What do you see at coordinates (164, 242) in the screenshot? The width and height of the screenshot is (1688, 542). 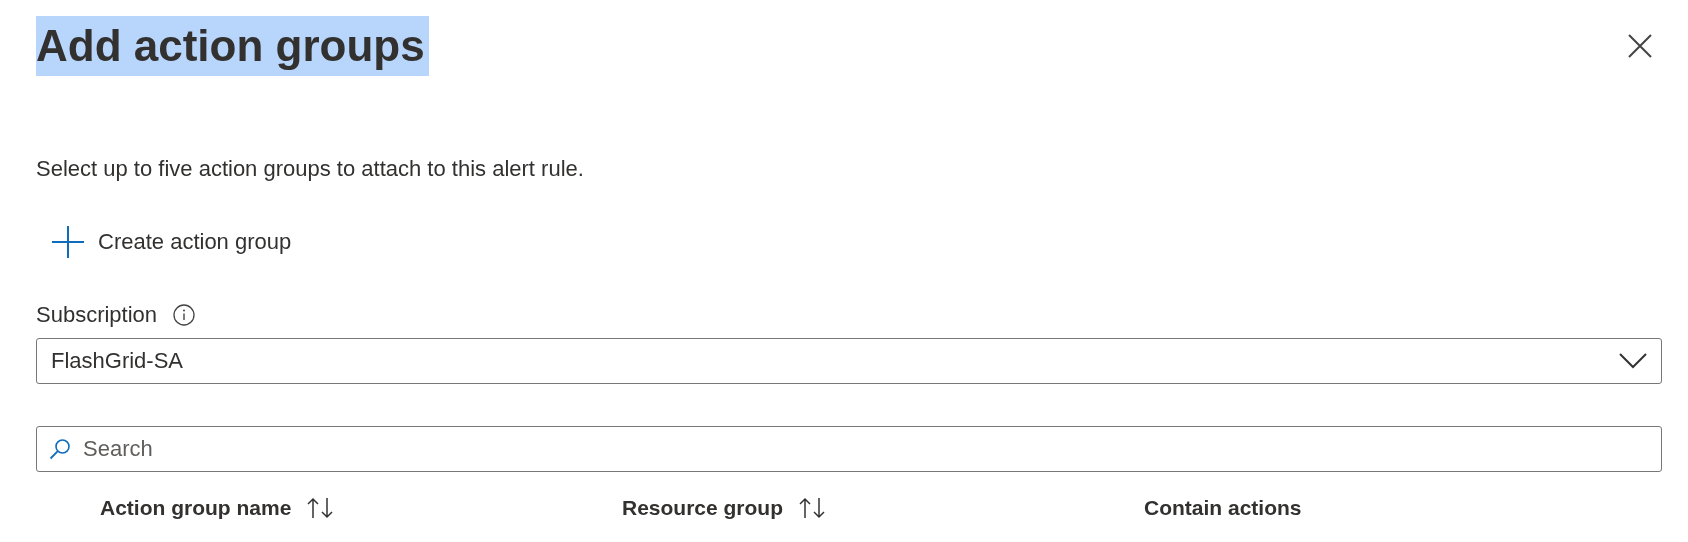 I see `create-action-group-button: Create action group` at bounding box center [164, 242].